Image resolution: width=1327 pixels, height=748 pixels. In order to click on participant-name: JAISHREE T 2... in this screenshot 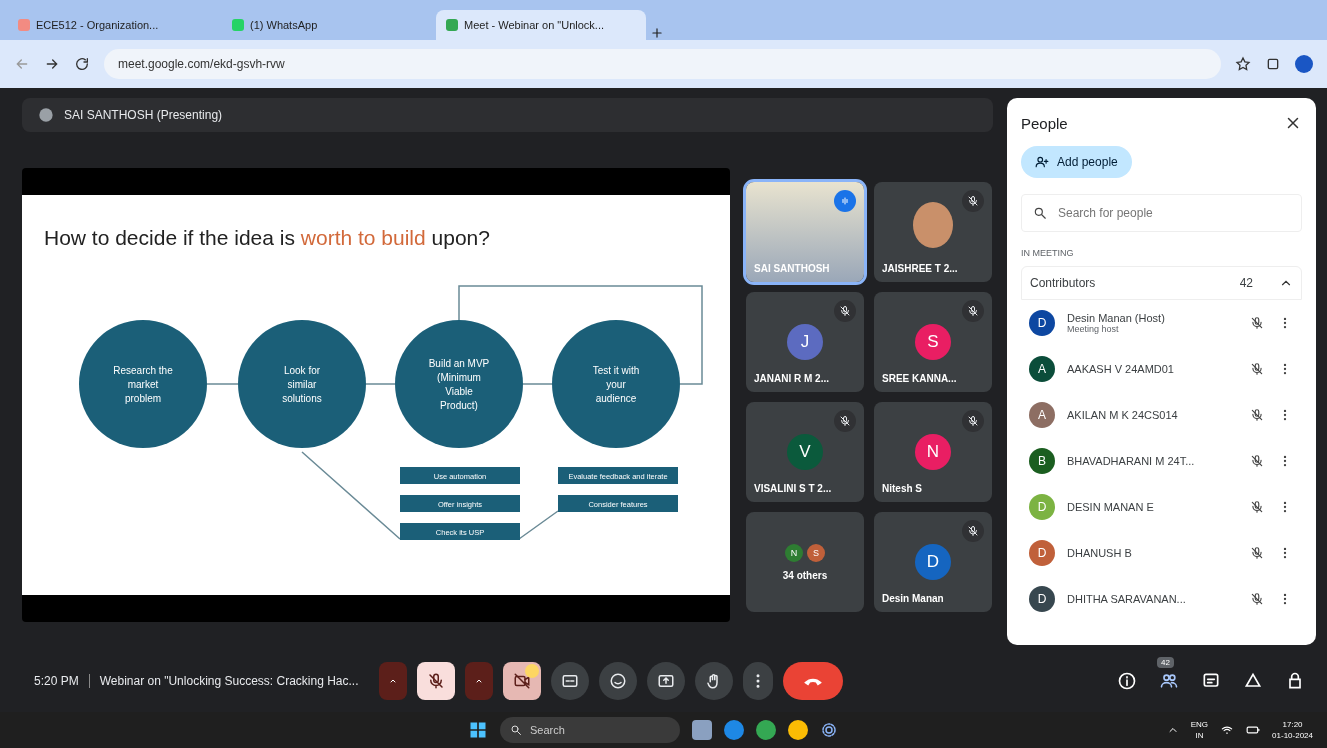, I will do `click(920, 268)`.